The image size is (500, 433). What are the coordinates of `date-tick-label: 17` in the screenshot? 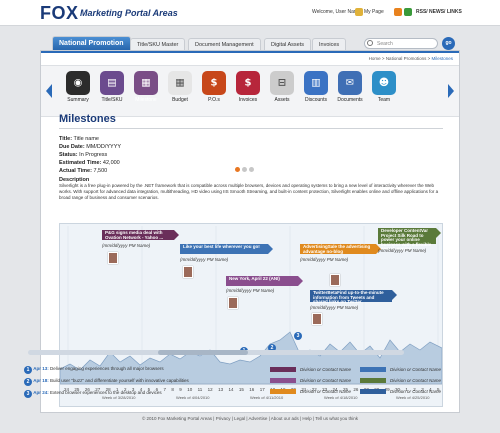 It's located at (262, 389).